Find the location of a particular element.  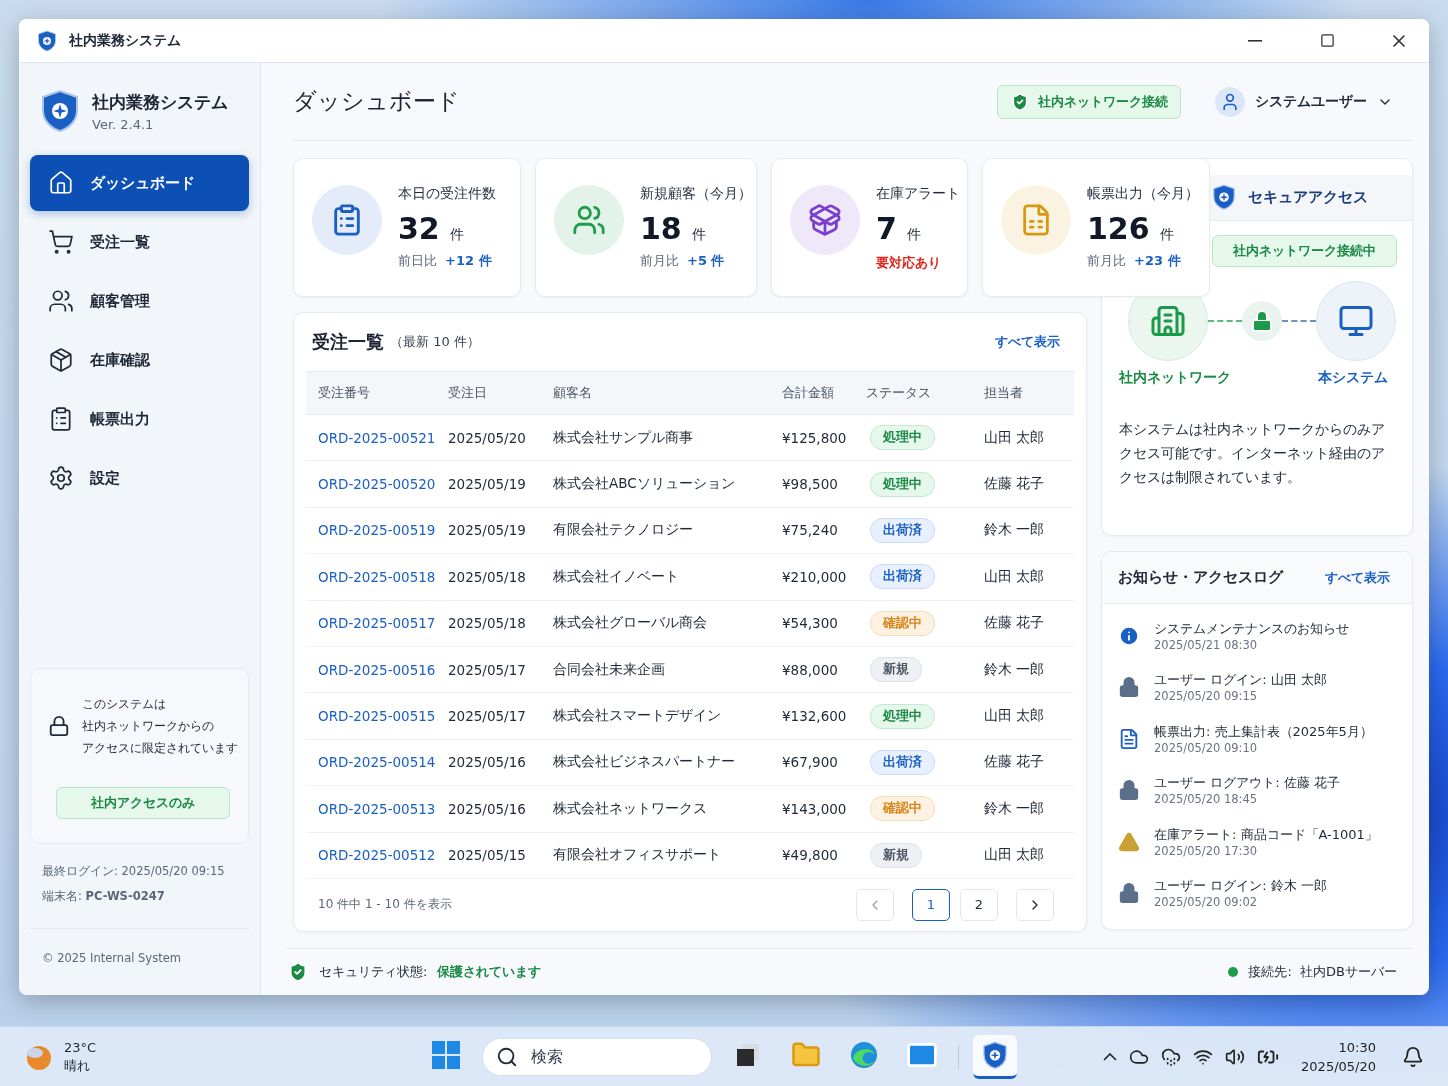

order-link: ORD-2025-00517 is located at coordinates (371, 623).